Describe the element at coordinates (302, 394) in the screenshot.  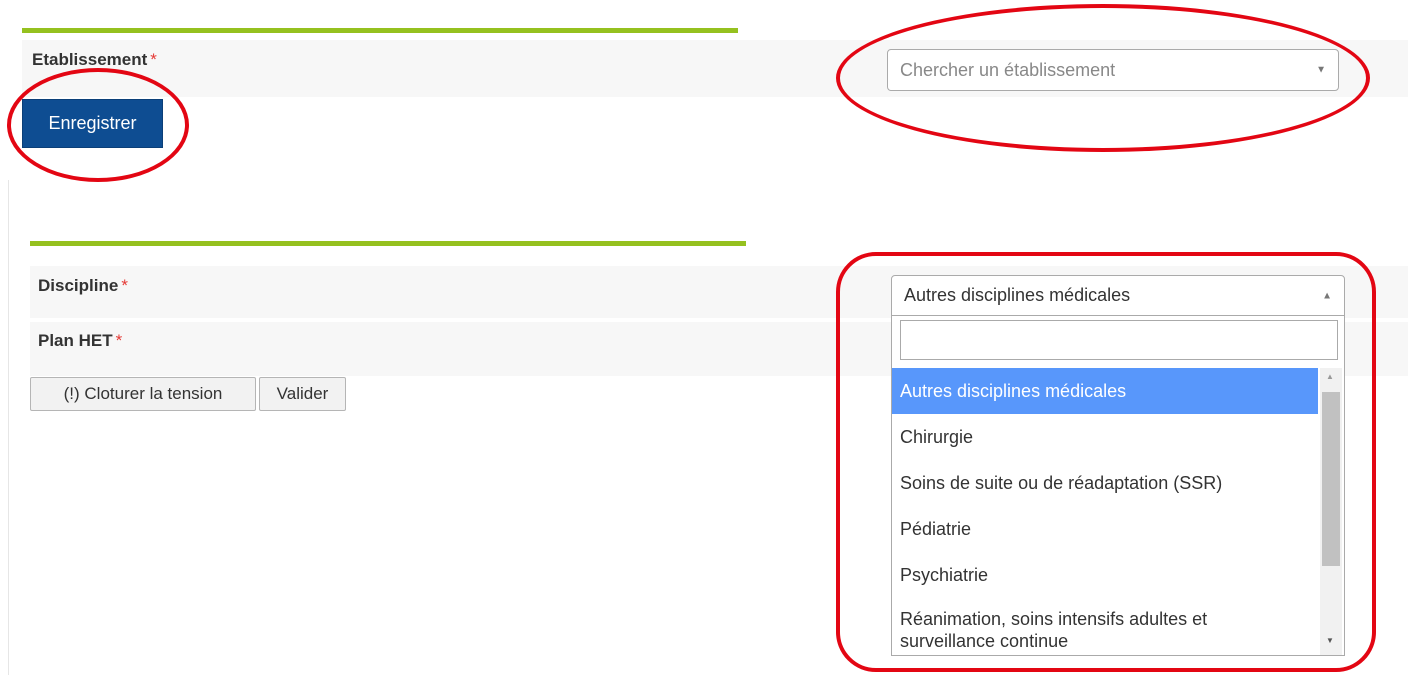
I see `validate-button: Valider` at that location.